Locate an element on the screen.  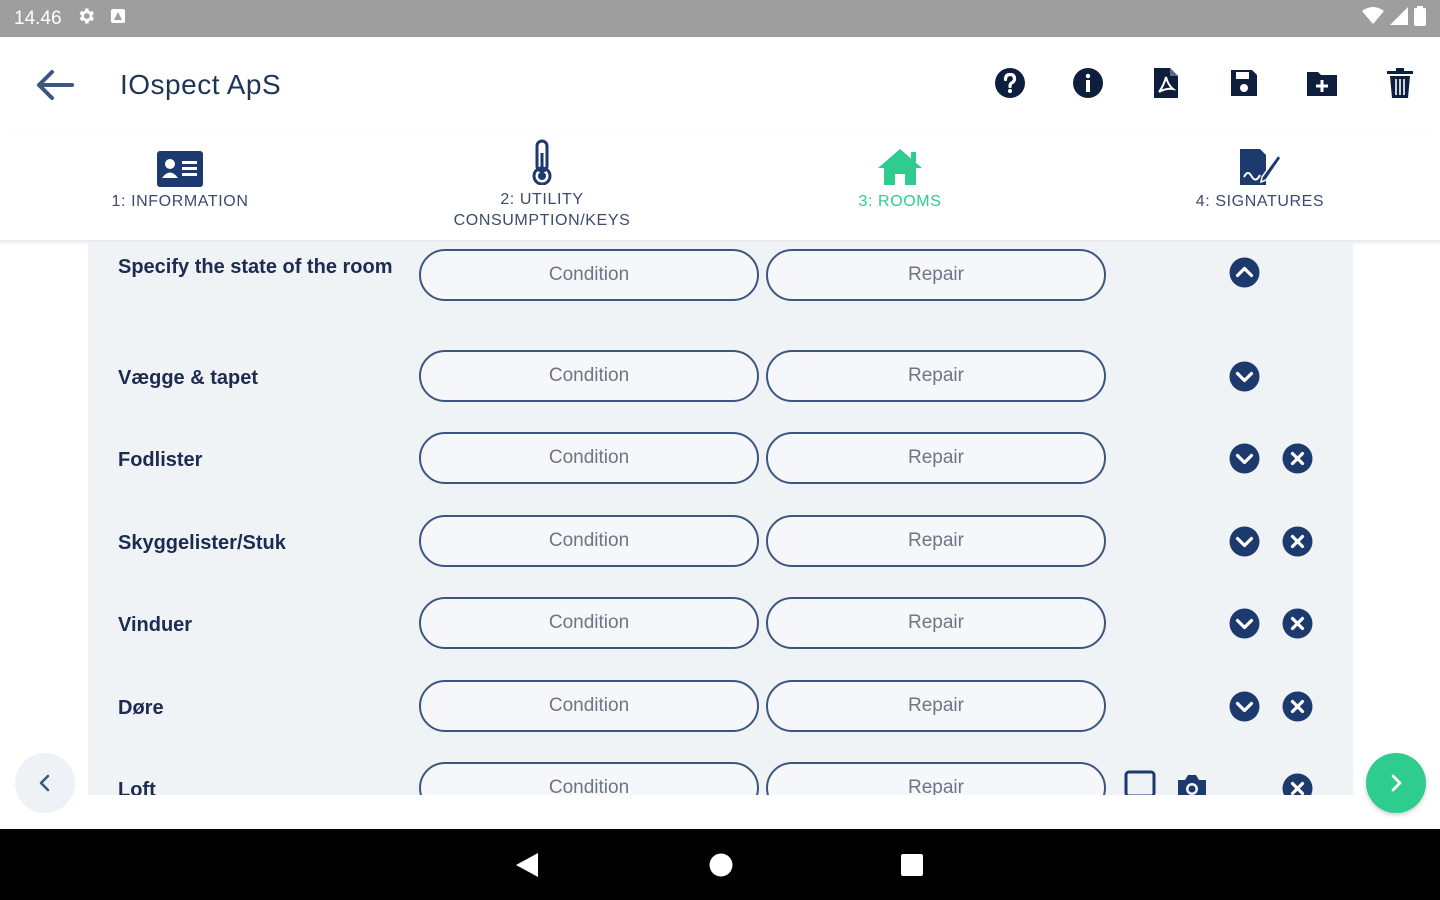
tab-rooms-label: 3: ROOMS is located at coordinates (900, 201).